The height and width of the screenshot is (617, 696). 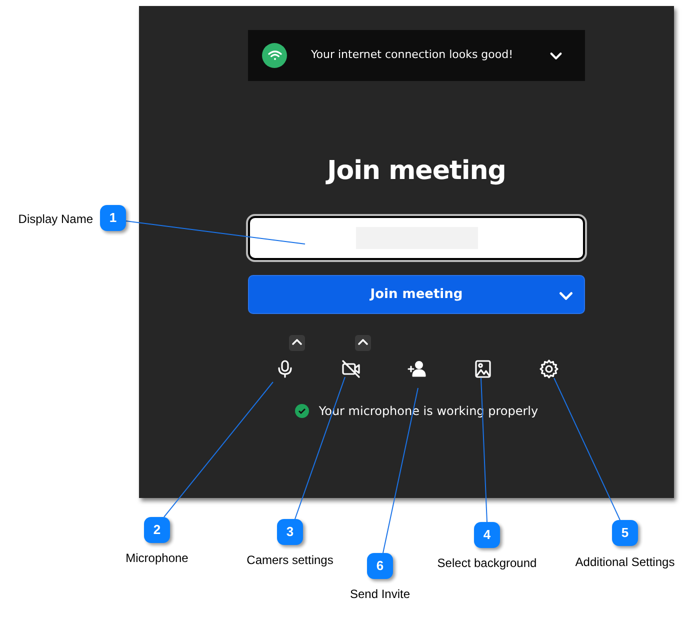 I want to click on wifi-icon, so click(x=274, y=55).